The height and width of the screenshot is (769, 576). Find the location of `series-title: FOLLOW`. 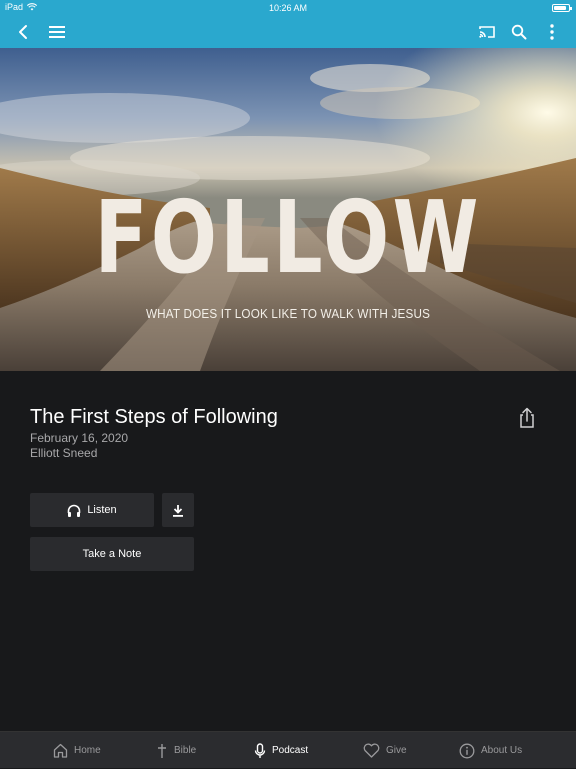

series-title: FOLLOW is located at coordinates (288, 237).